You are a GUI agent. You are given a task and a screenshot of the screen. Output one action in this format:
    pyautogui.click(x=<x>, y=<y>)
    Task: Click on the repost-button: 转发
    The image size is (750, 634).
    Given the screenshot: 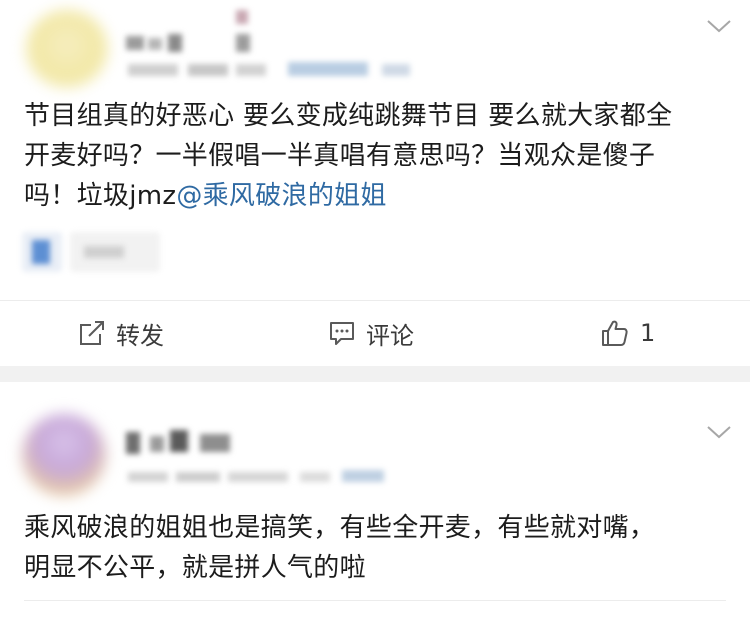 What is the action you would take?
    pyautogui.click(x=121, y=333)
    